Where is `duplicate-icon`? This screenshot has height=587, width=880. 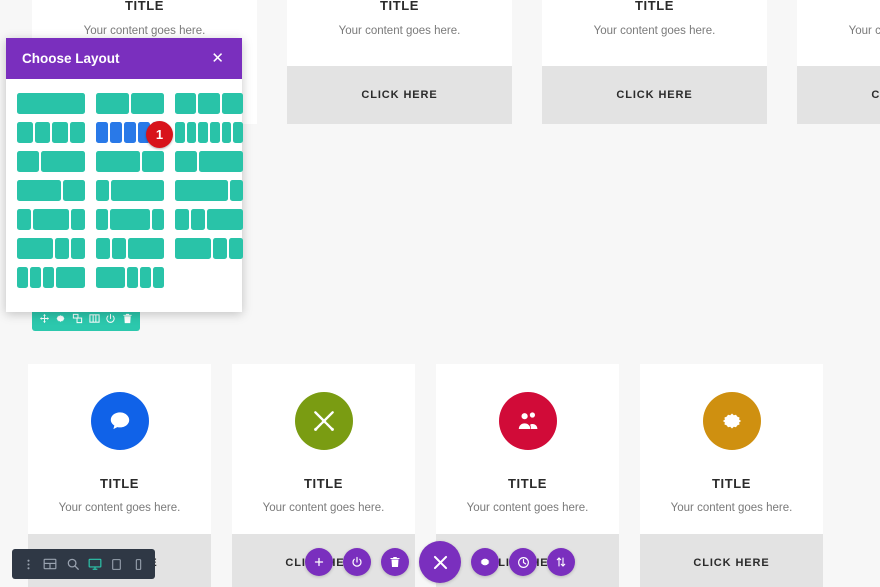
duplicate-icon is located at coordinates (77, 318).